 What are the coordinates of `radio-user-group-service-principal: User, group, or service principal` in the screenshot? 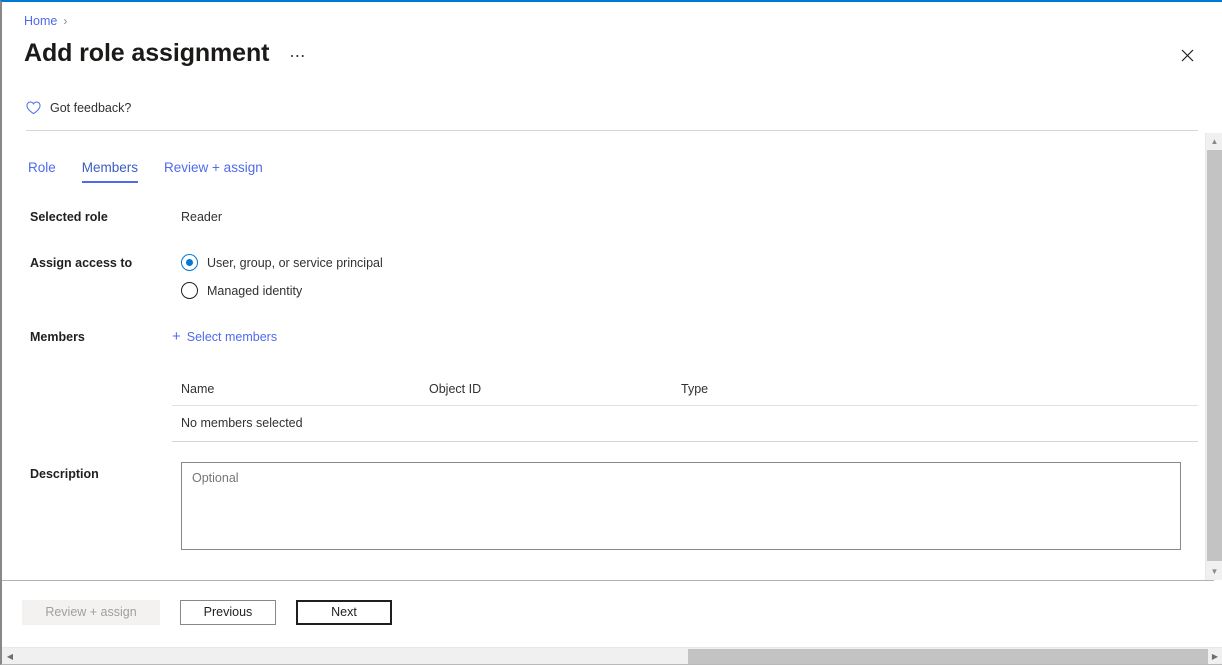 It's located at (282, 262).